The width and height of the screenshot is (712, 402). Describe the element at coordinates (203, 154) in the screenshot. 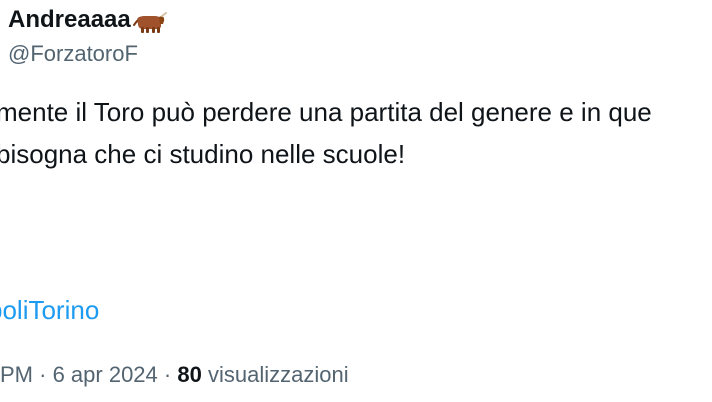

I see `tweet-text-line-2: bisogna che ci studino nelle scuole!` at that location.